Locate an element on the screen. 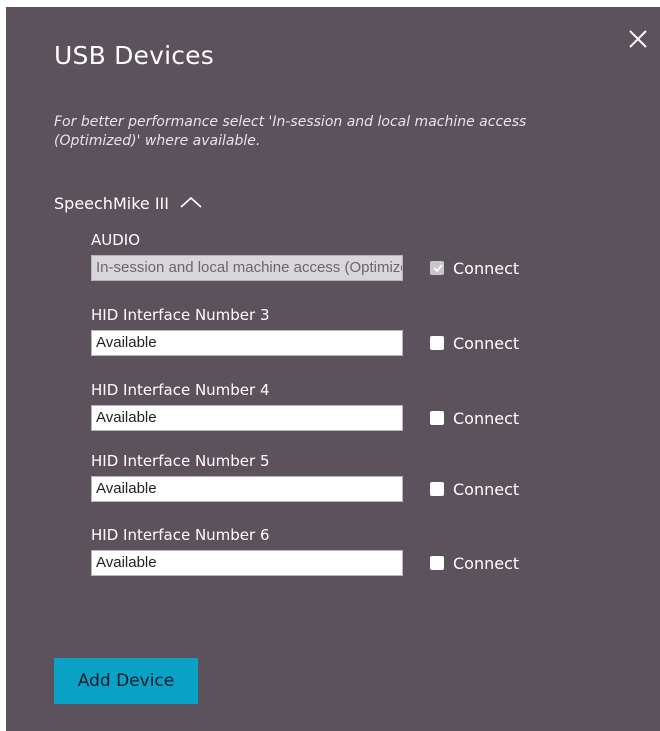 The width and height of the screenshot is (660, 731). dialog-title: USB Devices is located at coordinates (134, 55).